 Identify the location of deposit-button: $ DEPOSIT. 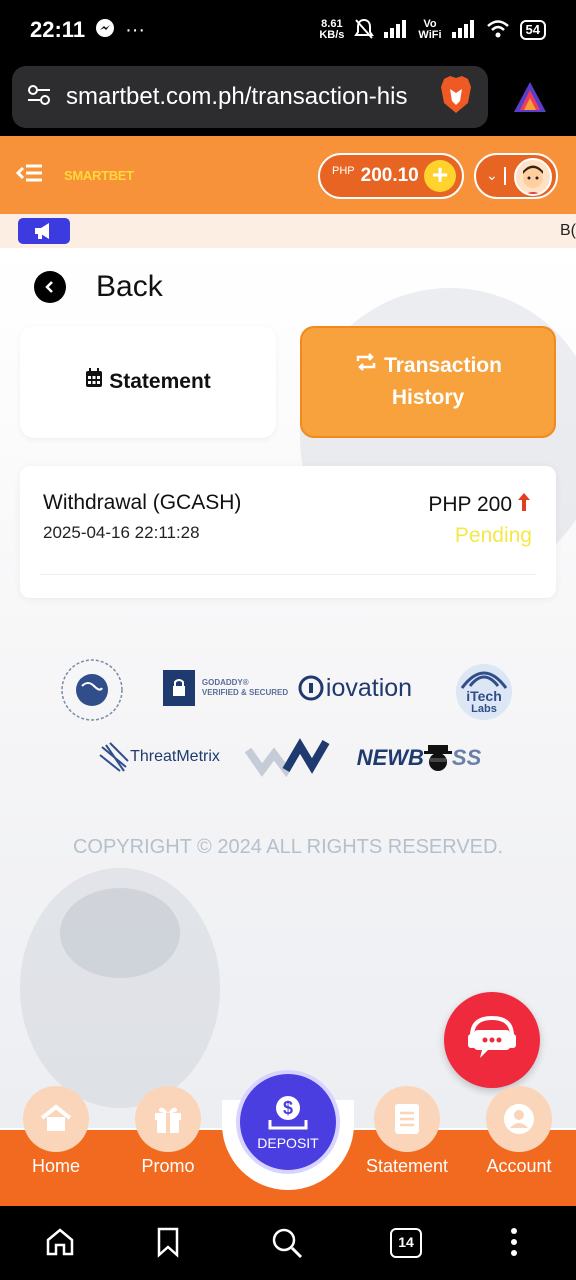
(288, 1122).